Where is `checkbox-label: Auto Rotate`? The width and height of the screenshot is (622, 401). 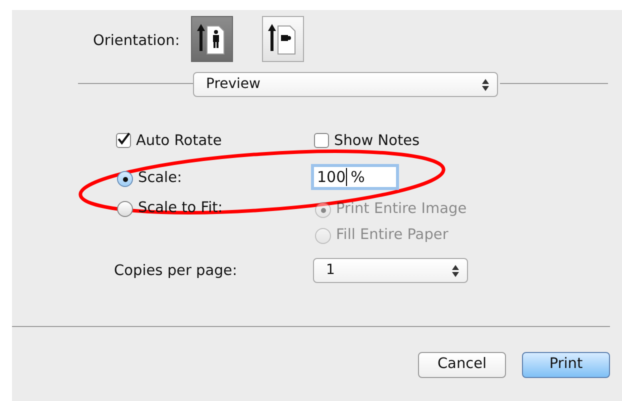 checkbox-label: Auto Rotate is located at coordinates (179, 141).